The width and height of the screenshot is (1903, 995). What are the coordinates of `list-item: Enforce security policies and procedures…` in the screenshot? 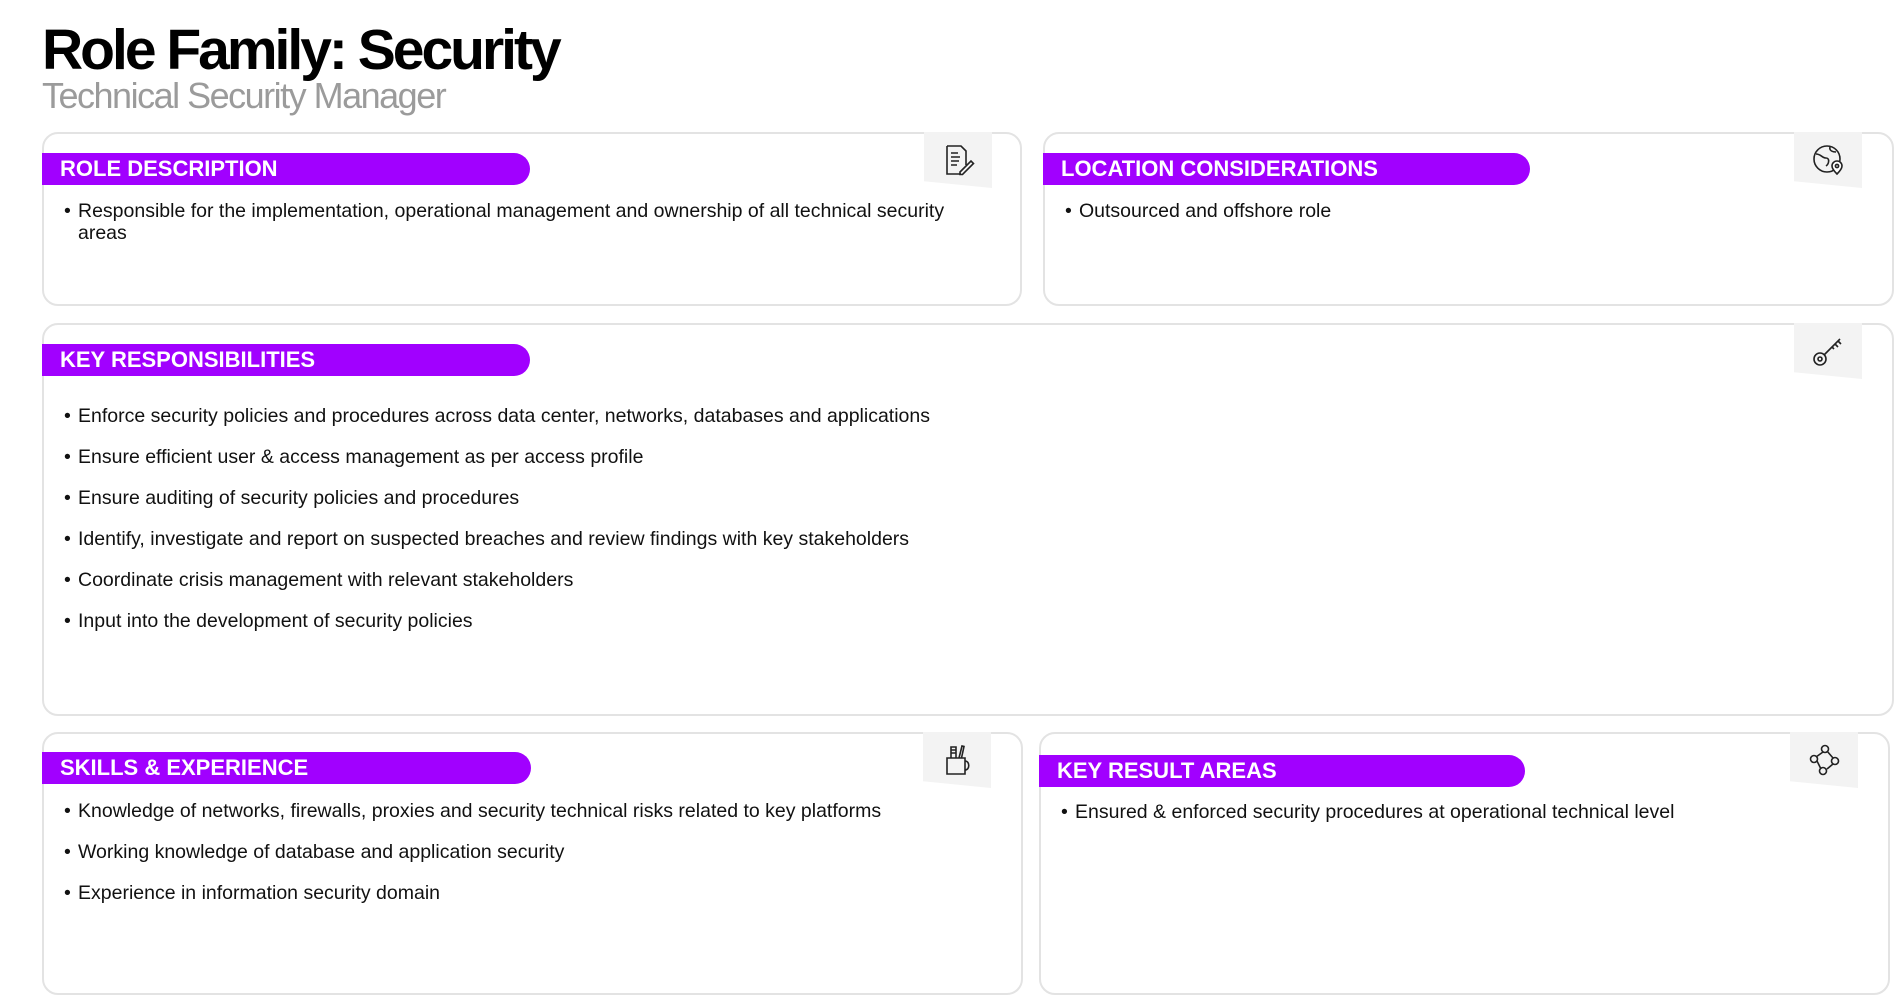 It's located at (914, 416).